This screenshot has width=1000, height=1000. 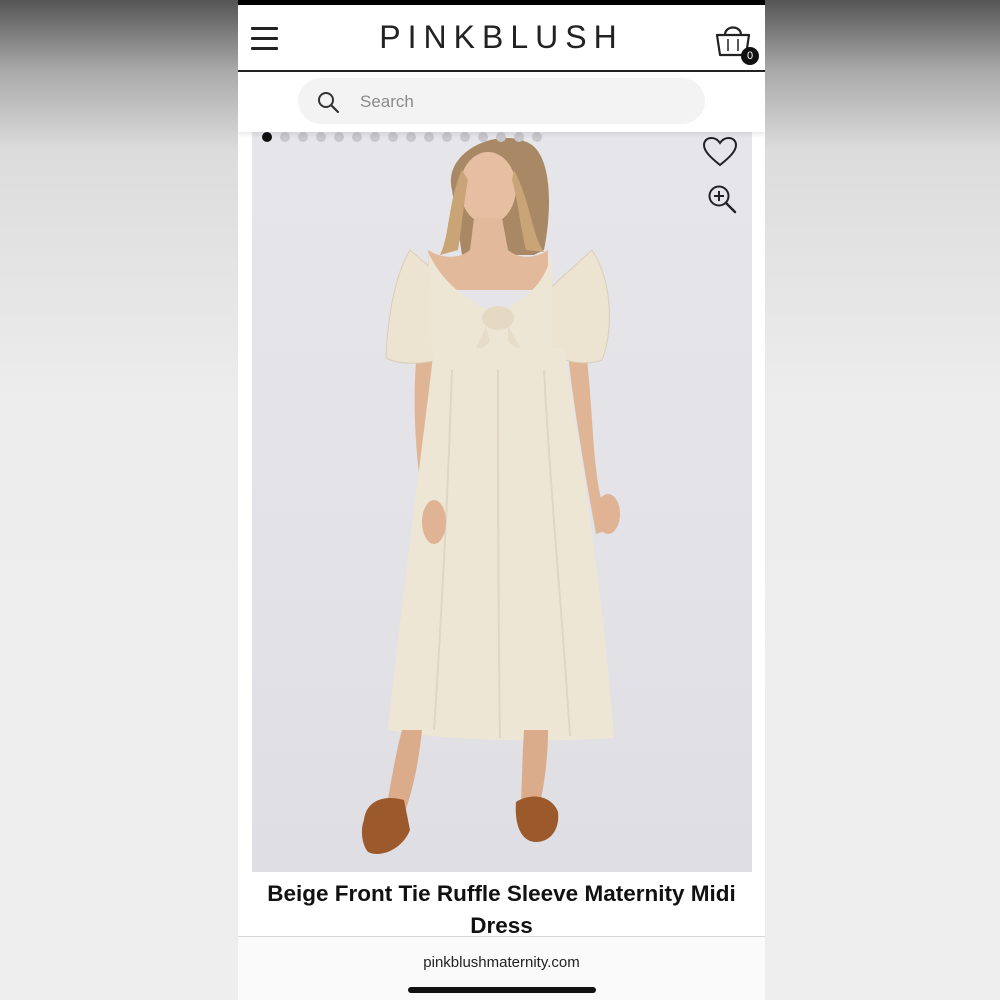 I want to click on site-header: PINKBLUSH 0, so click(x=501, y=38).